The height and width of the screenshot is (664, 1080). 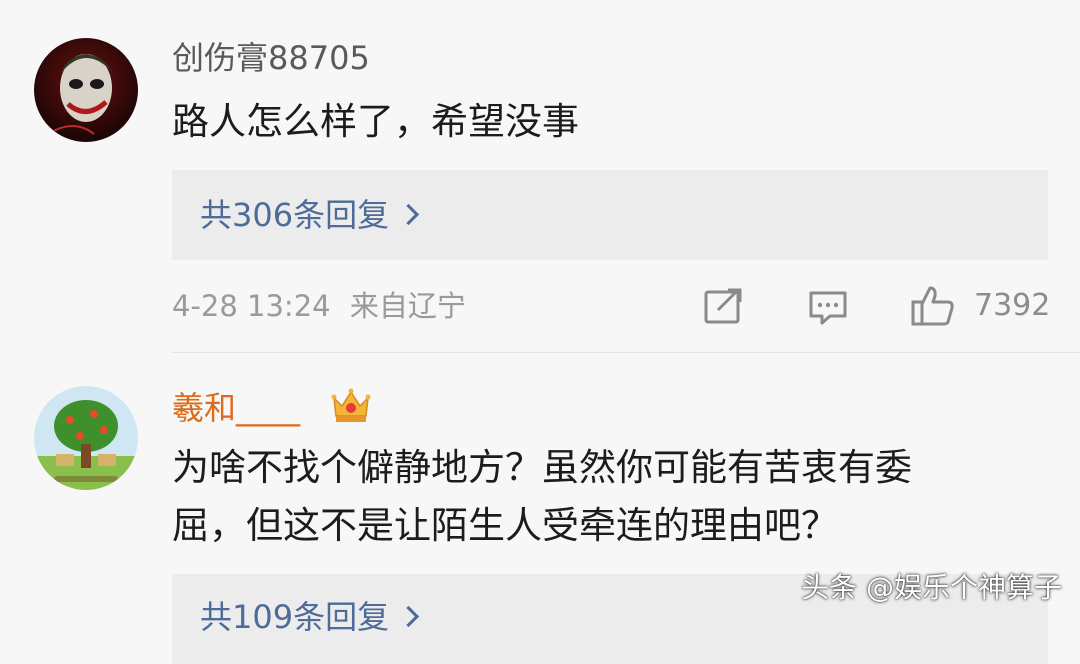 I want to click on comment-icon, so click(x=828, y=308).